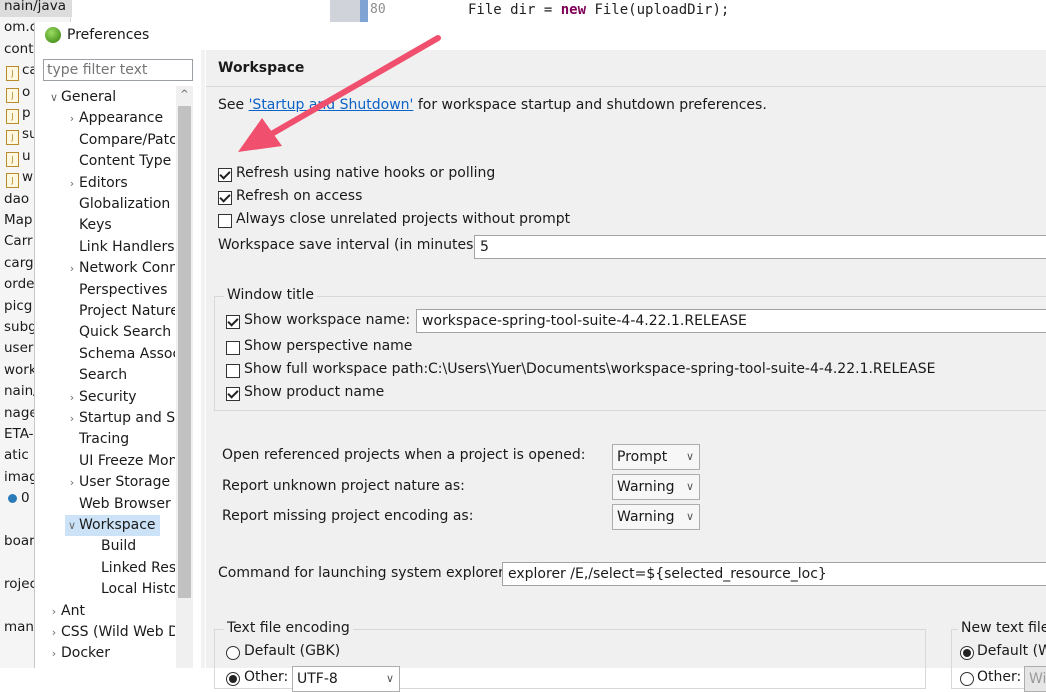  What do you see at coordinates (967, 653) in the screenshot?
I see `new-default-radio` at bounding box center [967, 653].